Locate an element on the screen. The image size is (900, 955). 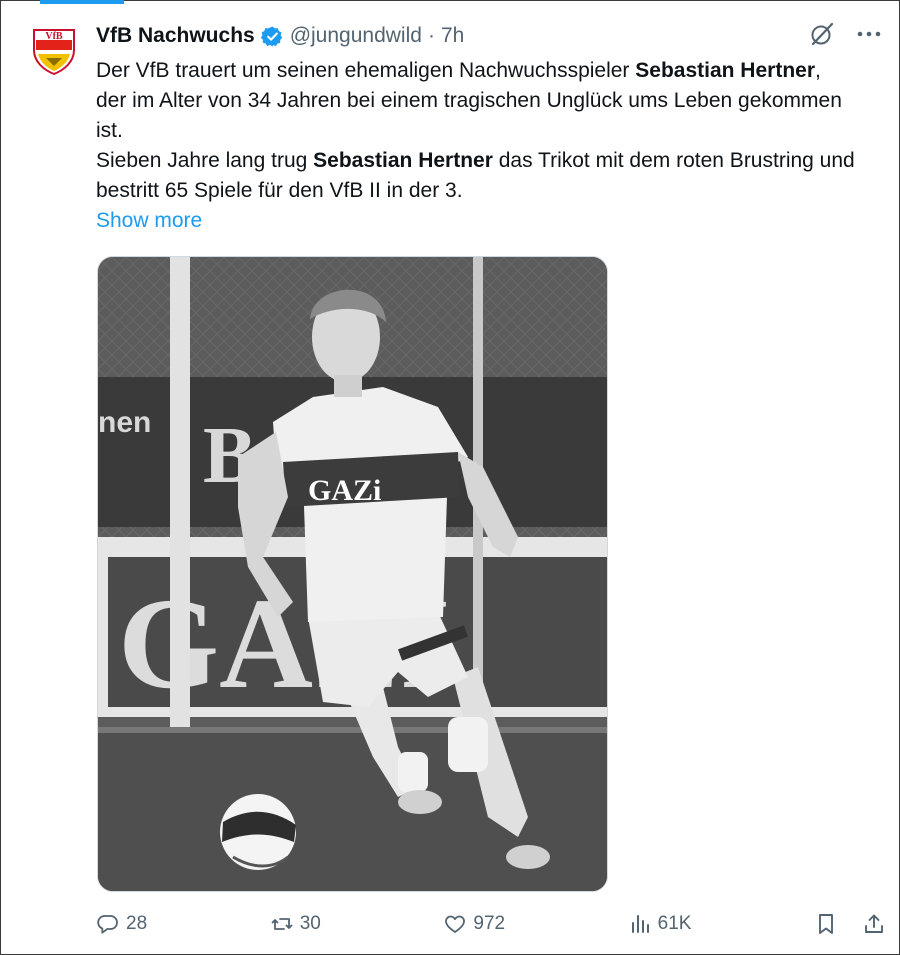
bookmark-button is located at coordinates (826, 924).